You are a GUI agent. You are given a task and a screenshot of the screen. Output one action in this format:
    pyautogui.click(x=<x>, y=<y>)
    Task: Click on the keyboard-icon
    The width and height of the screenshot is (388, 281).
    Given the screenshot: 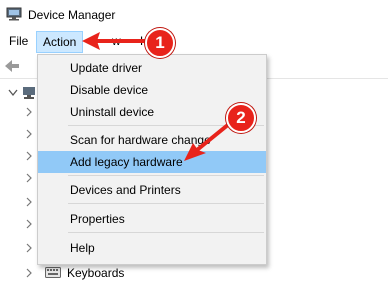 What is the action you would take?
    pyautogui.click(x=53, y=272)
    